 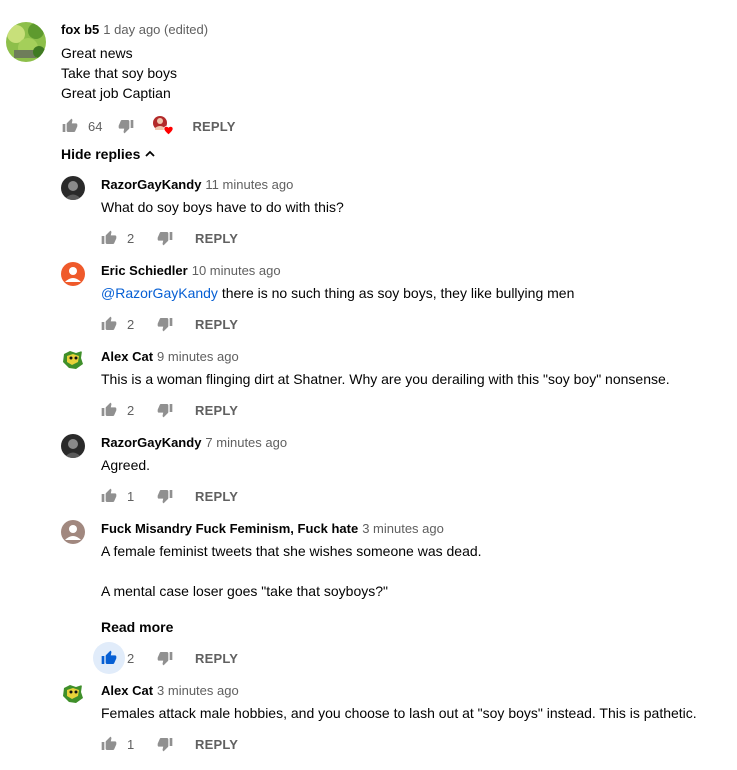 I want to click on comment-header: Alex Cat 9 minutes ago, so click(x=170, y=357).